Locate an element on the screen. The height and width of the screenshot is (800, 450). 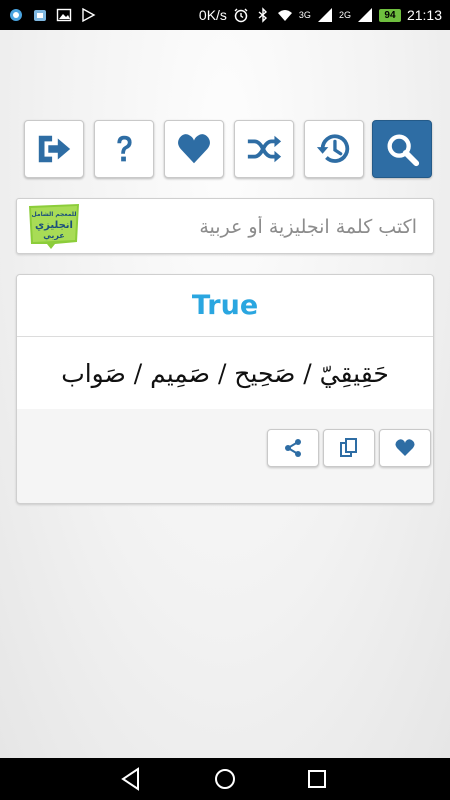
logo-line-3: عربي is located at coordinates (54, 235).